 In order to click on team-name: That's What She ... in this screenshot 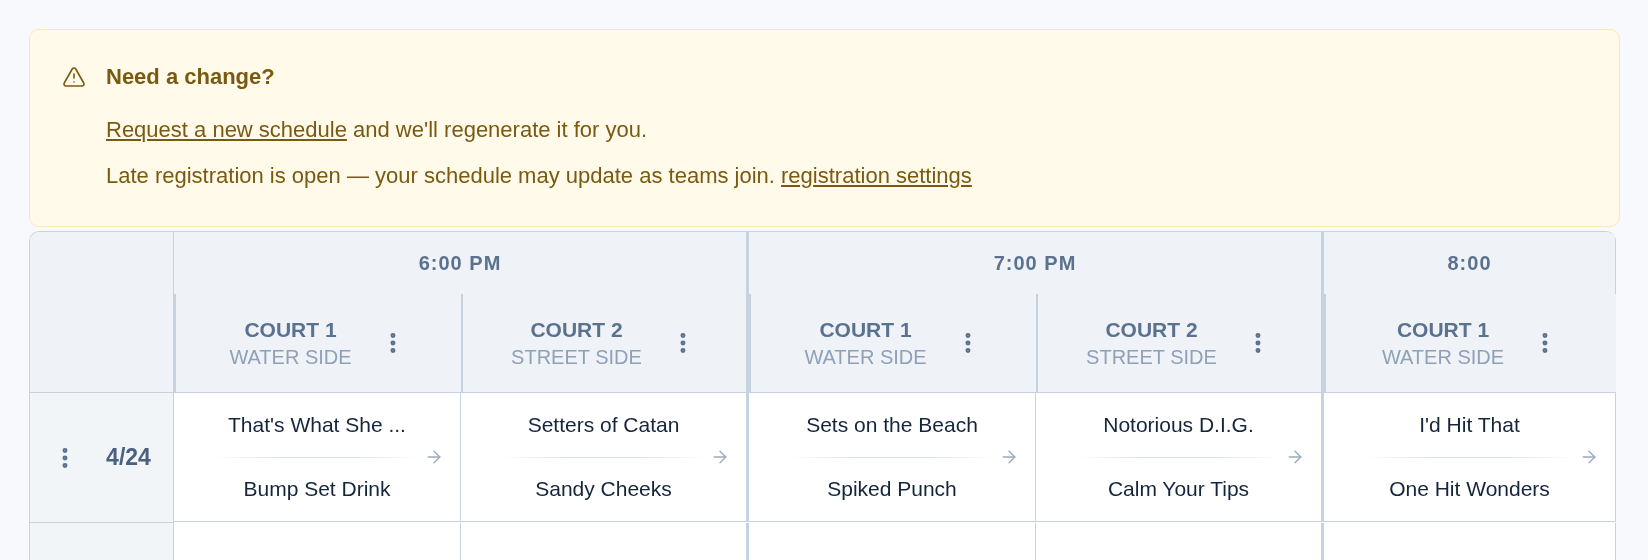, I will do `click(317, 425)`.